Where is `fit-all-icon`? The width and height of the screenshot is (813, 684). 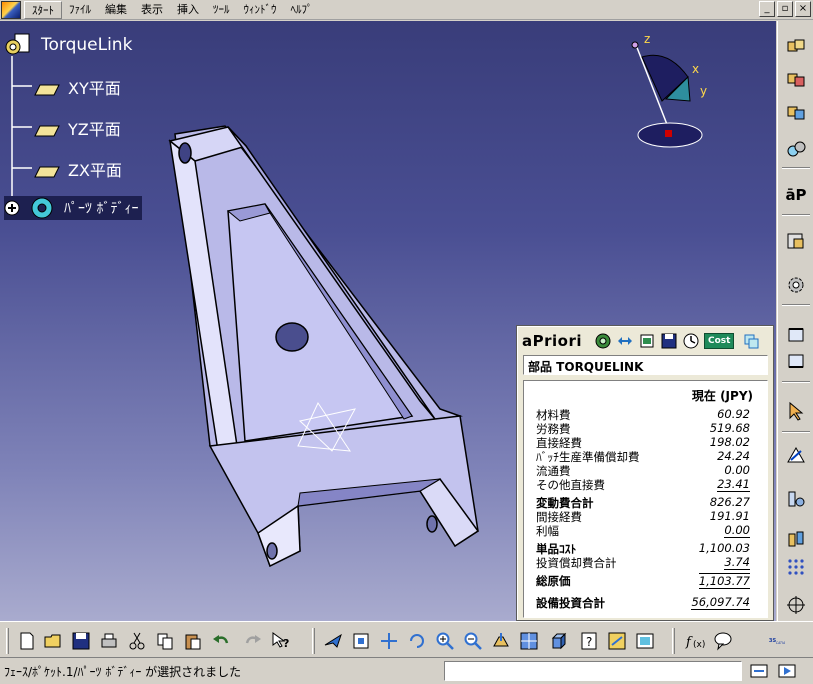
fit-all-icon is located at coordinates (361, 641).